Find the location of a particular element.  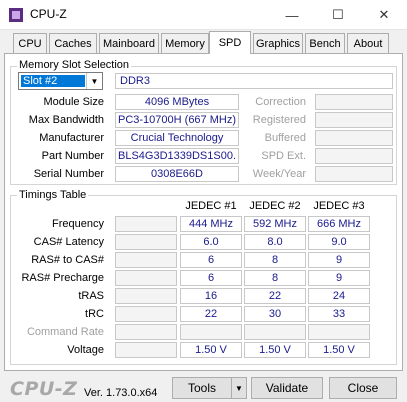

timing-cell-jedec-3: 9.0 is located at coordinates (339, 242).